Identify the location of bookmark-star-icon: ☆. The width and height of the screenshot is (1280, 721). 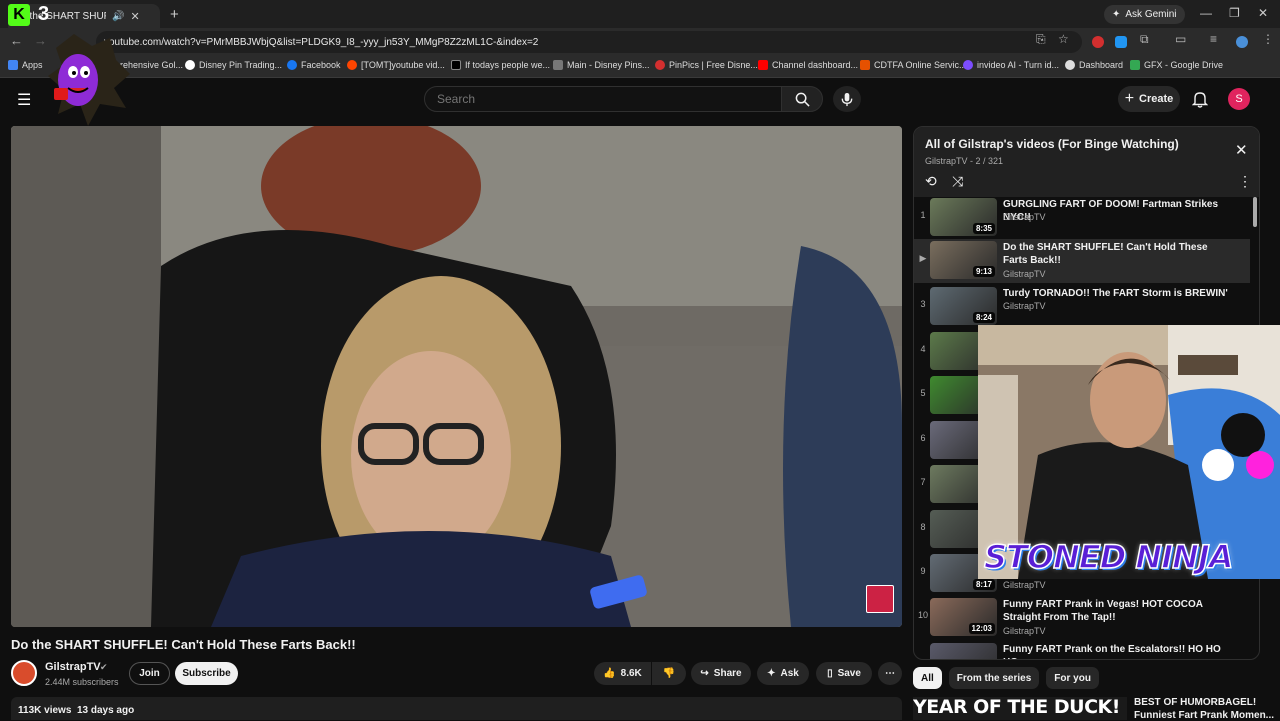
(1063, 39).